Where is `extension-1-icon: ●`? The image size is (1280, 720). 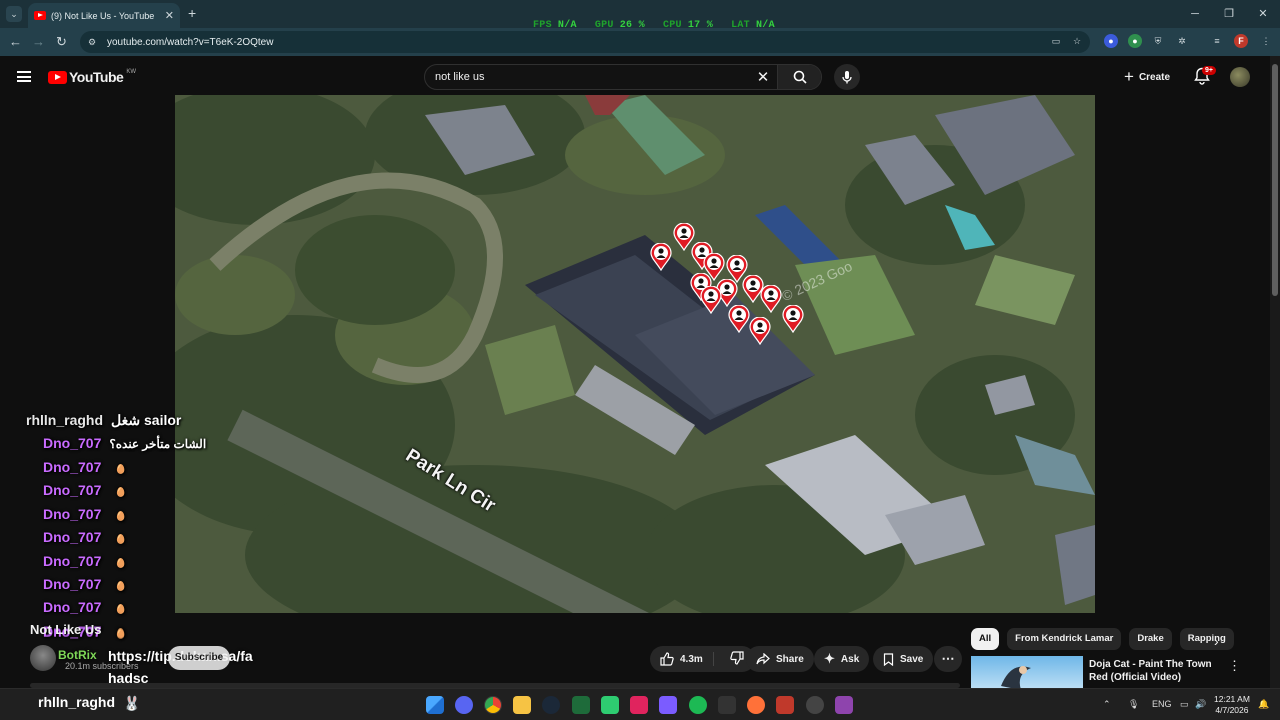 extension-1-icon: ● is located at coordinates (1111, 41).